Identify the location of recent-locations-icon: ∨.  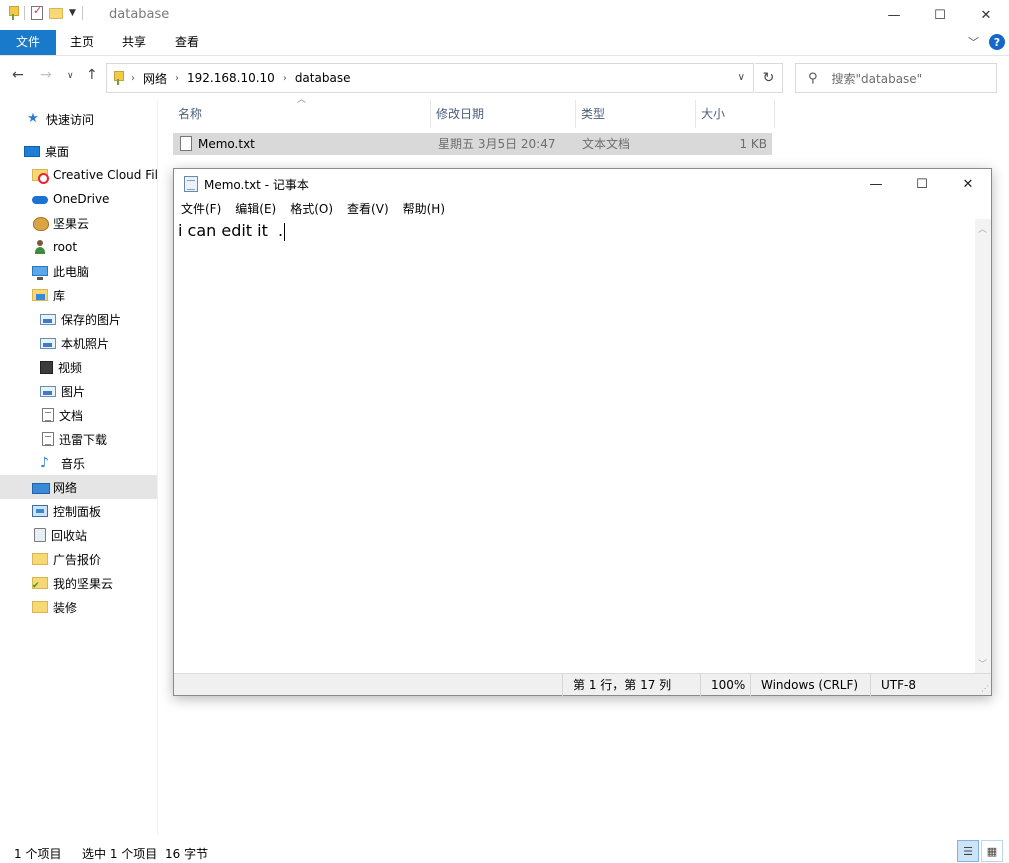
(70, 76).